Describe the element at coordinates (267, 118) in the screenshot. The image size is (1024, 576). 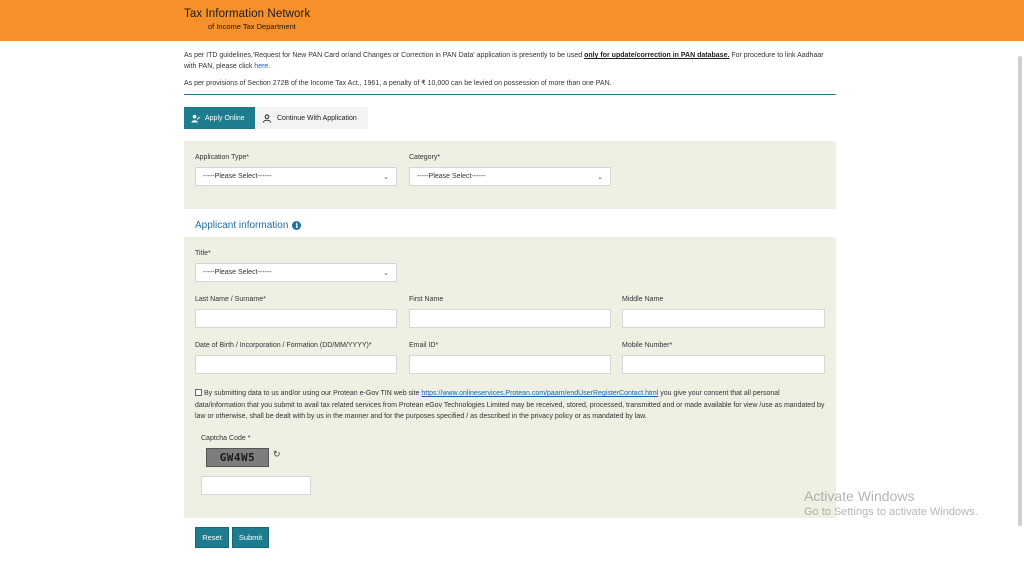
I see `person-icon` at that location.